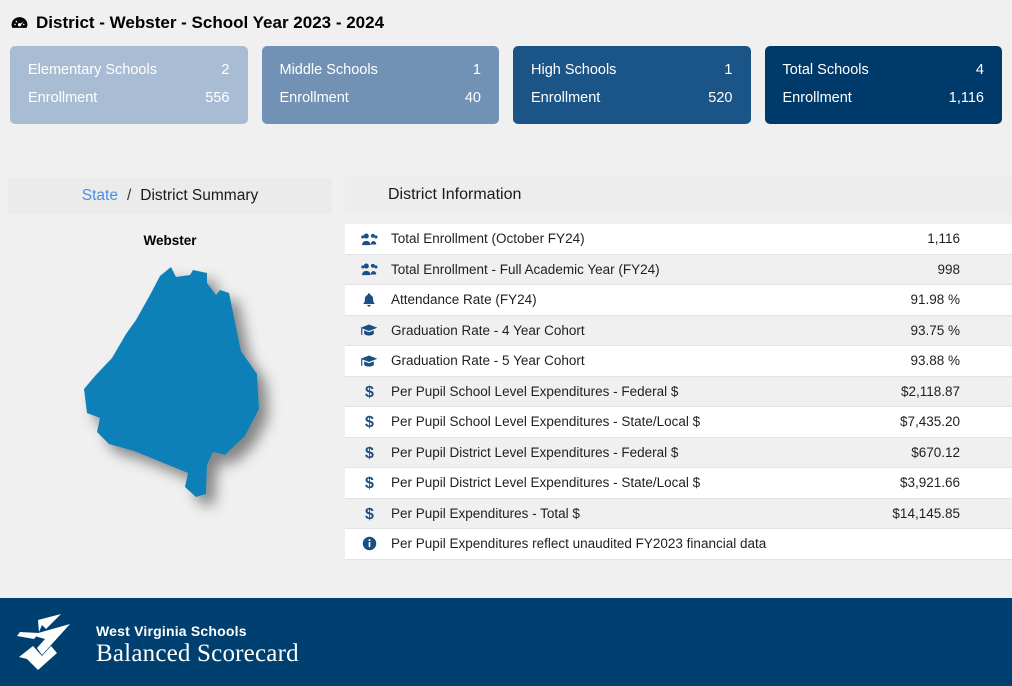 Image resolution: width=1012 pixels, height=686 pixels. Describe the element at coordinates (369, 543) in the screenshot. I see `info-circle-icon` at that location.